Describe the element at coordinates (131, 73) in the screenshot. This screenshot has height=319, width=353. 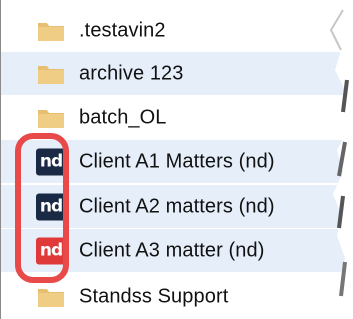
I see `tree-item-label: archive 123` at that location.